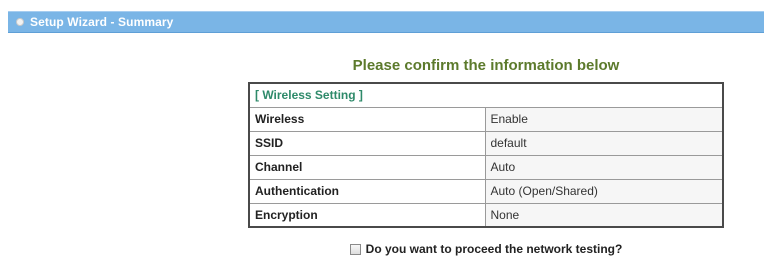 This screenshot has width=764, height=257. Describe the element at coordinates (355, 249) in the screenshot. I see `network-test-checkbox` at that location.